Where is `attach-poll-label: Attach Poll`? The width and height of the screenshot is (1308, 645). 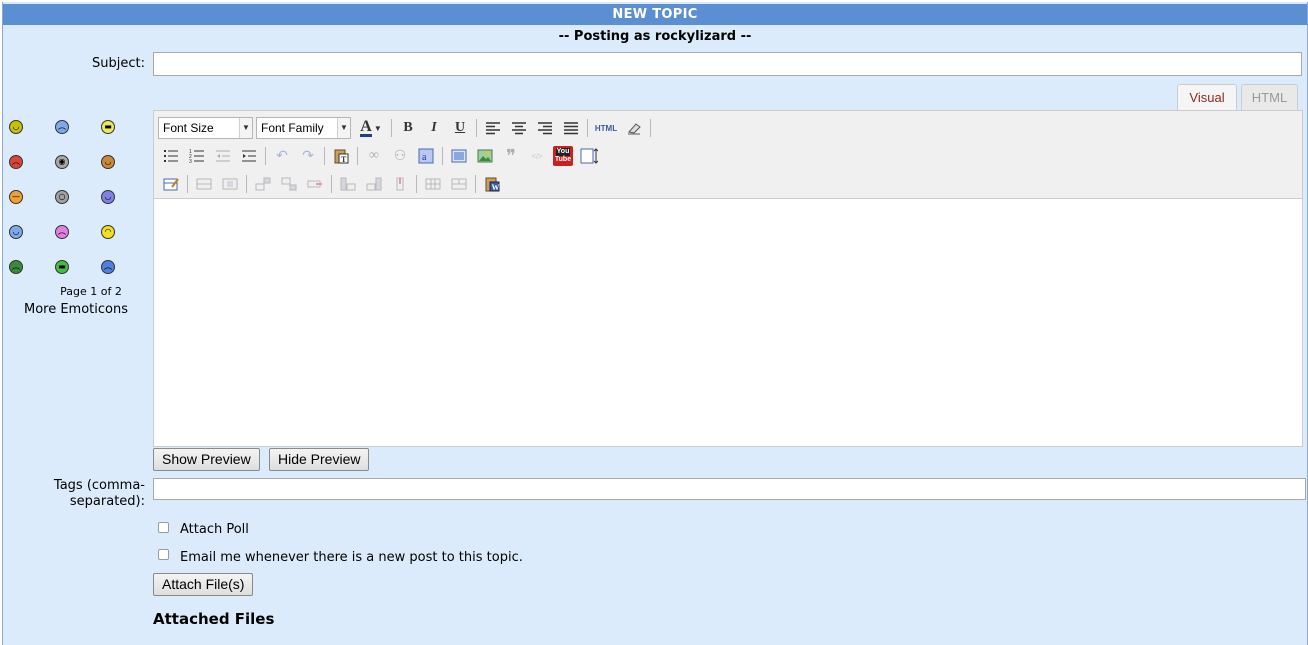
attach-poll-label: Attach Poll is located at coordinates (214, 529).